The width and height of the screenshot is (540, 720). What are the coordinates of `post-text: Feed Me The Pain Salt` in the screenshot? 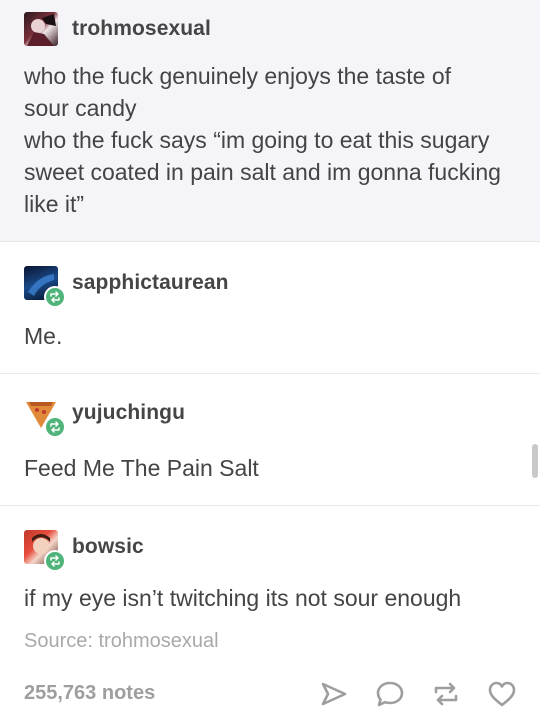 It's located at (141, 468).